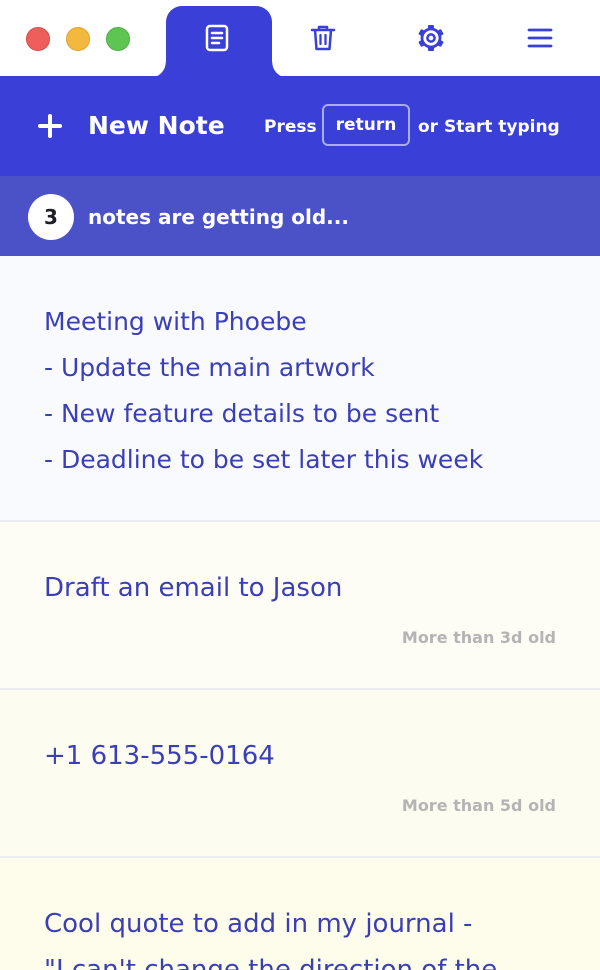 Image resolution: width=600 pixels, height=970 pixels. Describe the element at coordinates (290, 127) in the screenshot. I see `press-hint-label: Press` at that location.